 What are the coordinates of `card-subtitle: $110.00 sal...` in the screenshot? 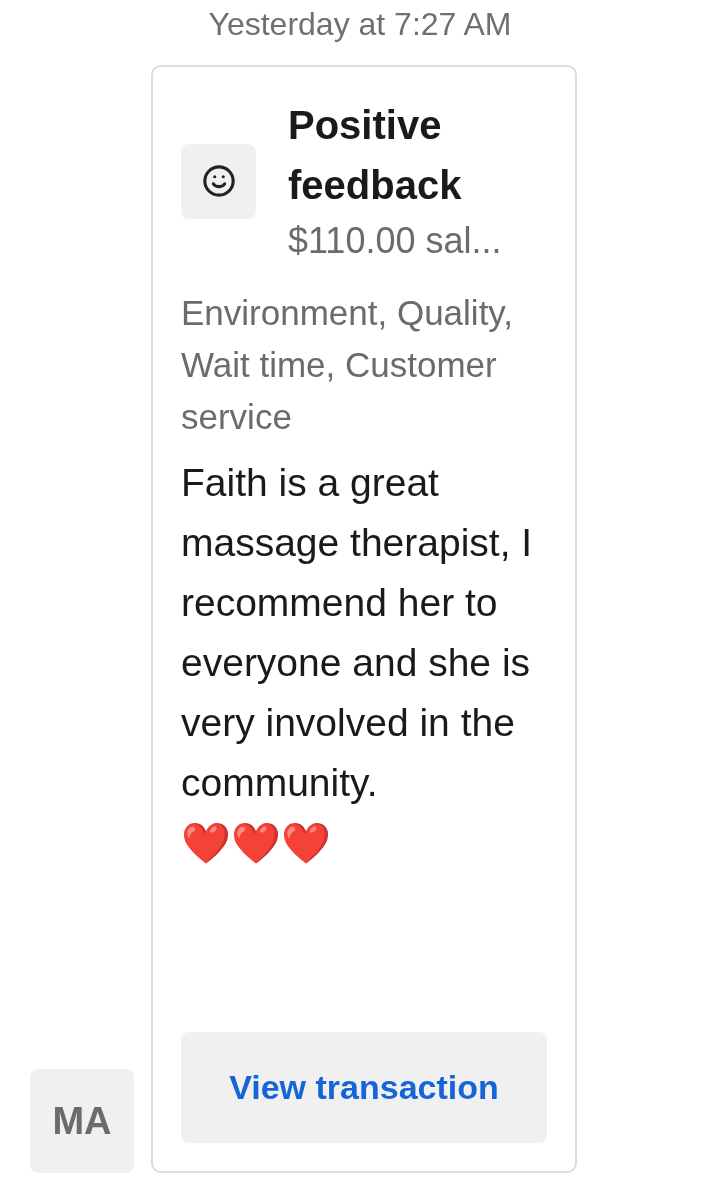 It's located at (395, 241).